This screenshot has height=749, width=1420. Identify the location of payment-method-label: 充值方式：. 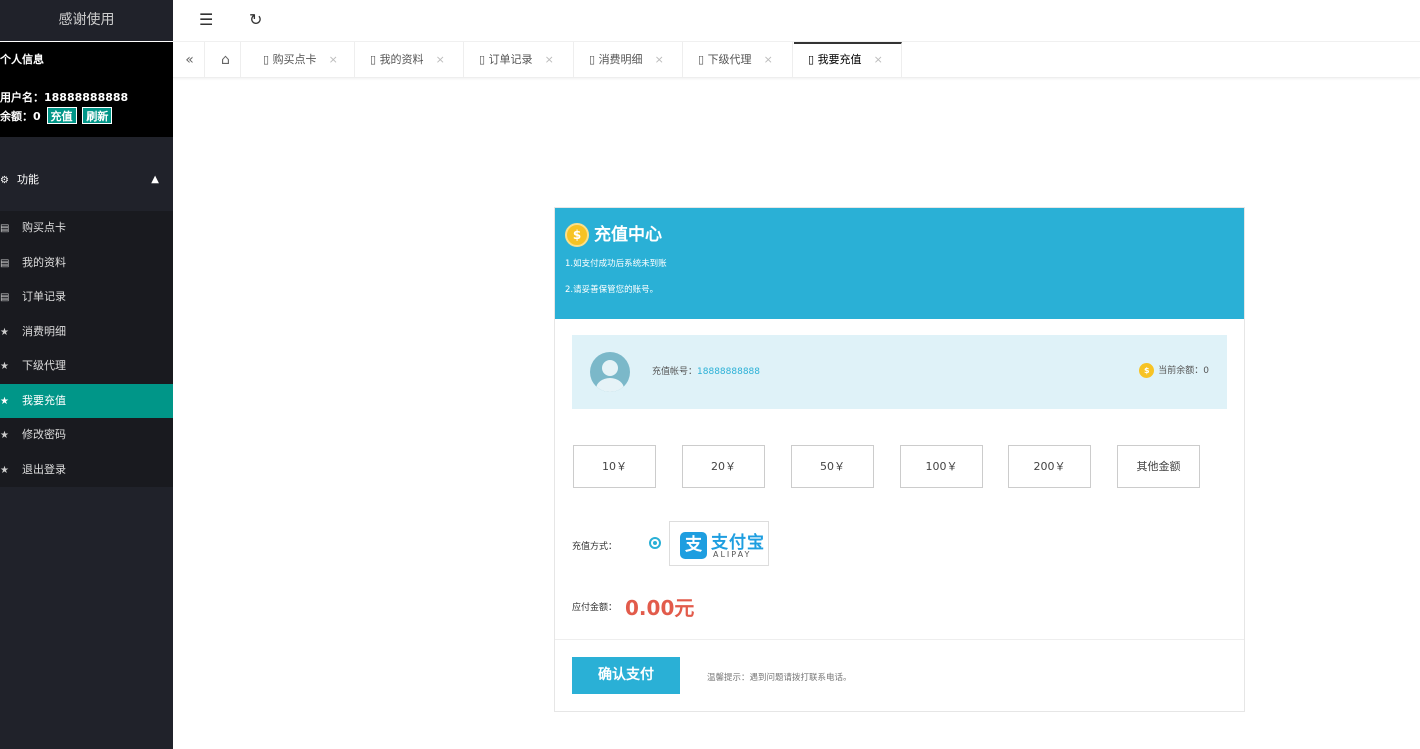
(595, 547).